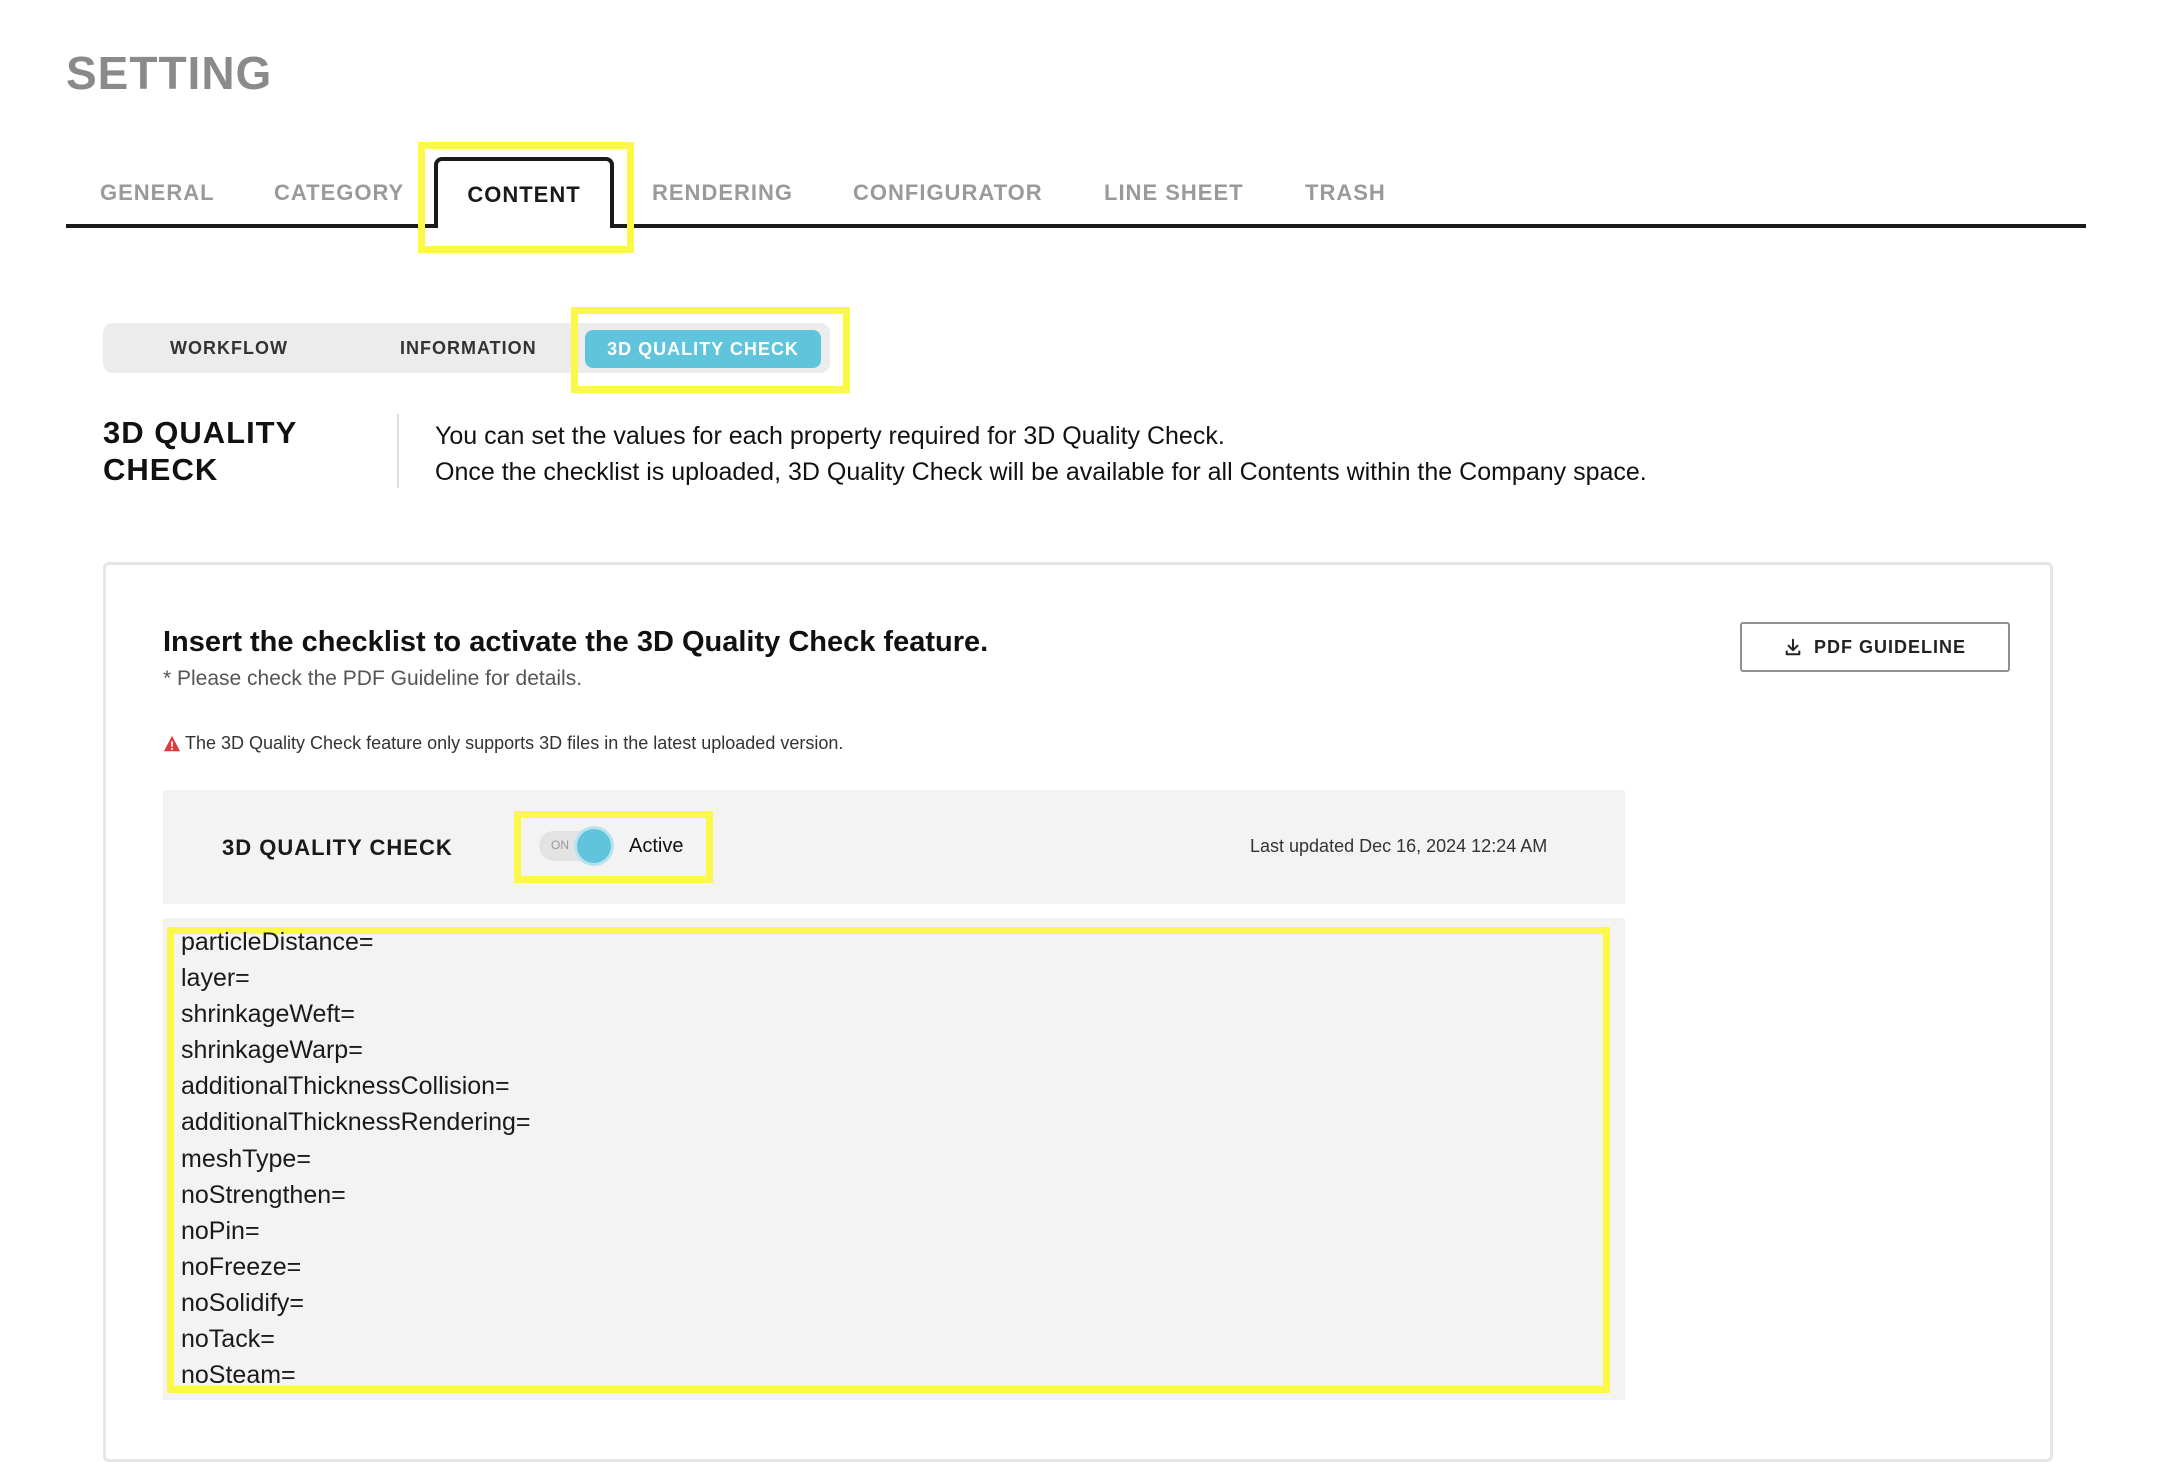 The image size is (2162, 1462). What do you see at coordinates (398, 451) in the screenshot?
I see `section-divider` at bounding box center [398, 451].